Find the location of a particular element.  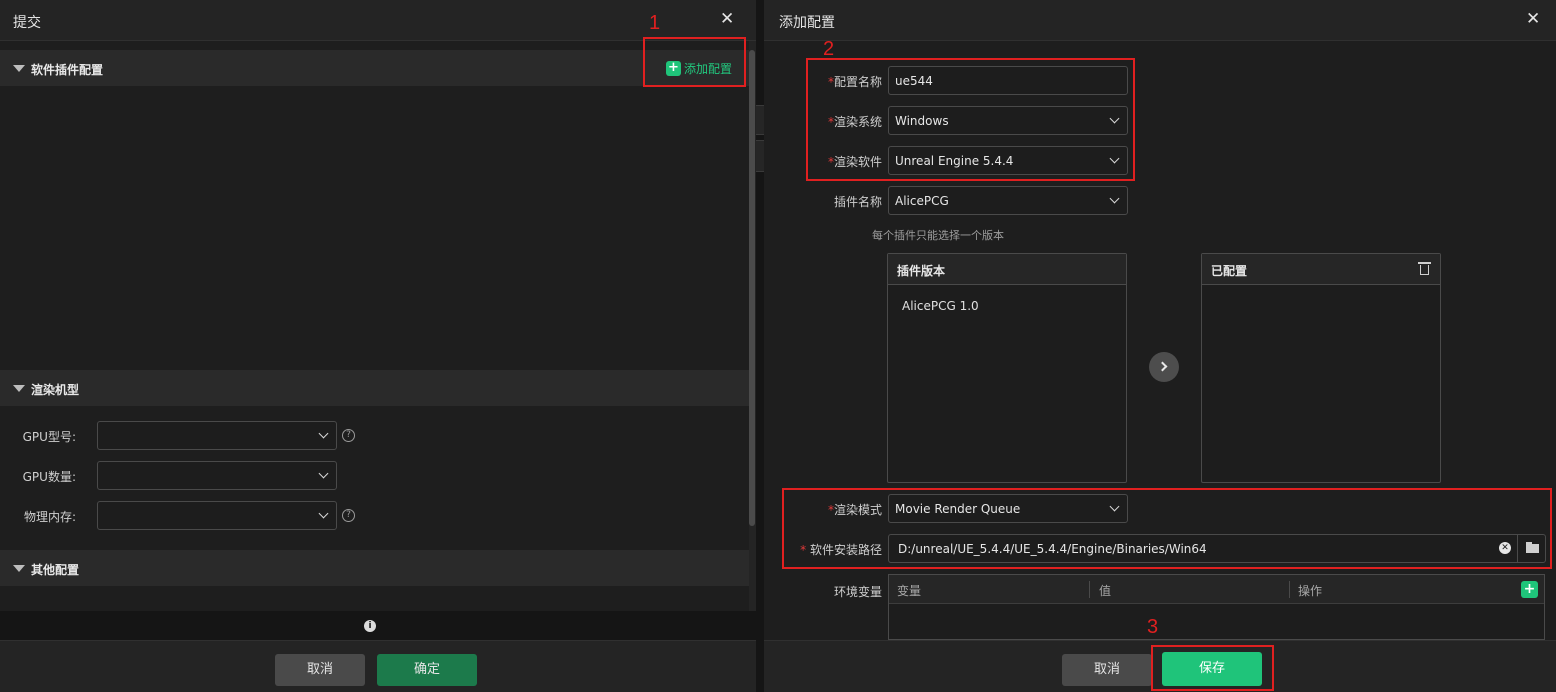

annotation-box-region is located at coordinates (1167, 528).